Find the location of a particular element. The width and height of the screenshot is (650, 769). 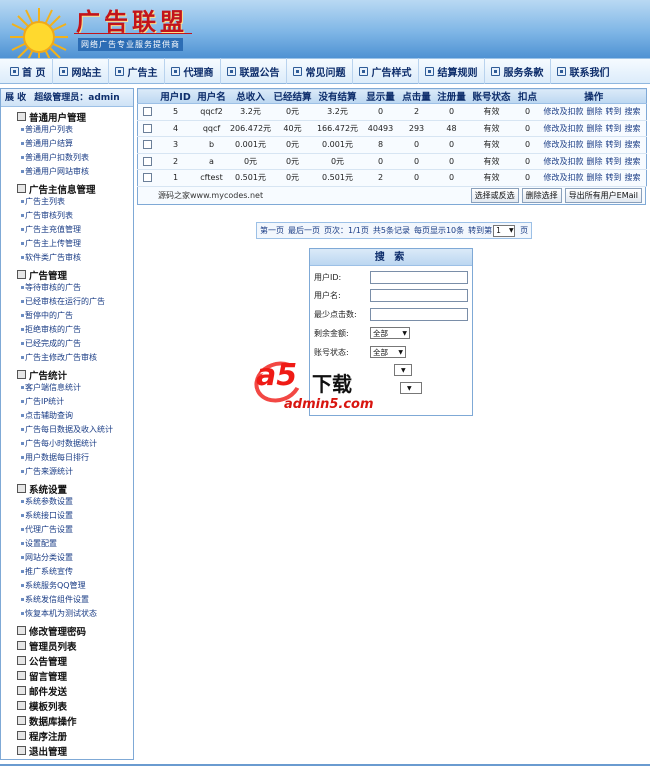

sidebar-item: 恢复本机为测试状态 is located at coordinates (67, 614).